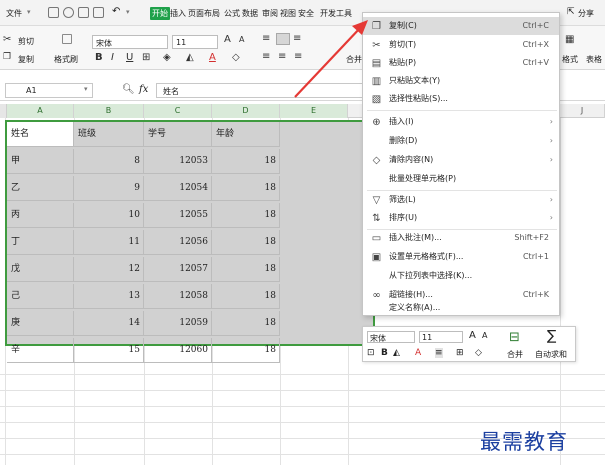 The image size is (605, 465). Describe the element at coordinates (178, 296) in the screenshot. I see `table-cell: 12058` at that location.